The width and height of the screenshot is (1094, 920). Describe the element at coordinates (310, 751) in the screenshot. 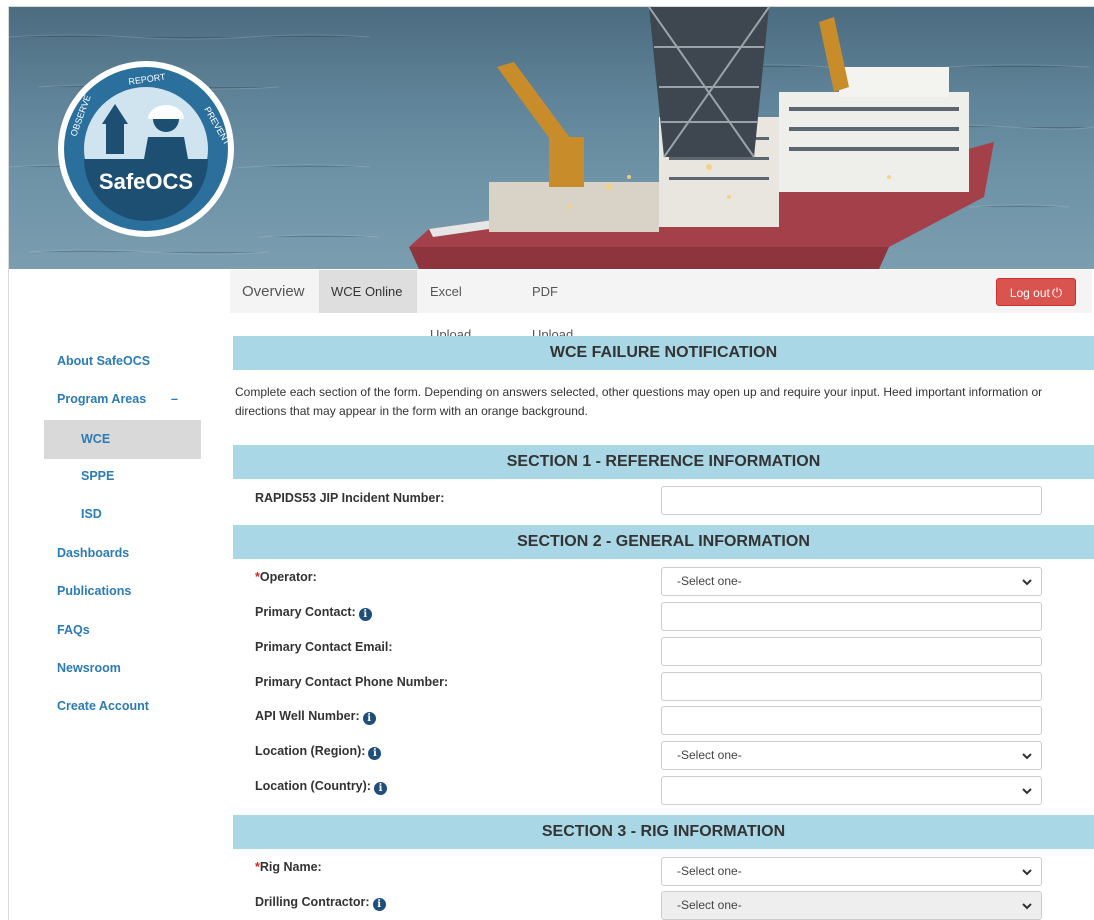

I see `region-label-text: Location (Region):` at that location.